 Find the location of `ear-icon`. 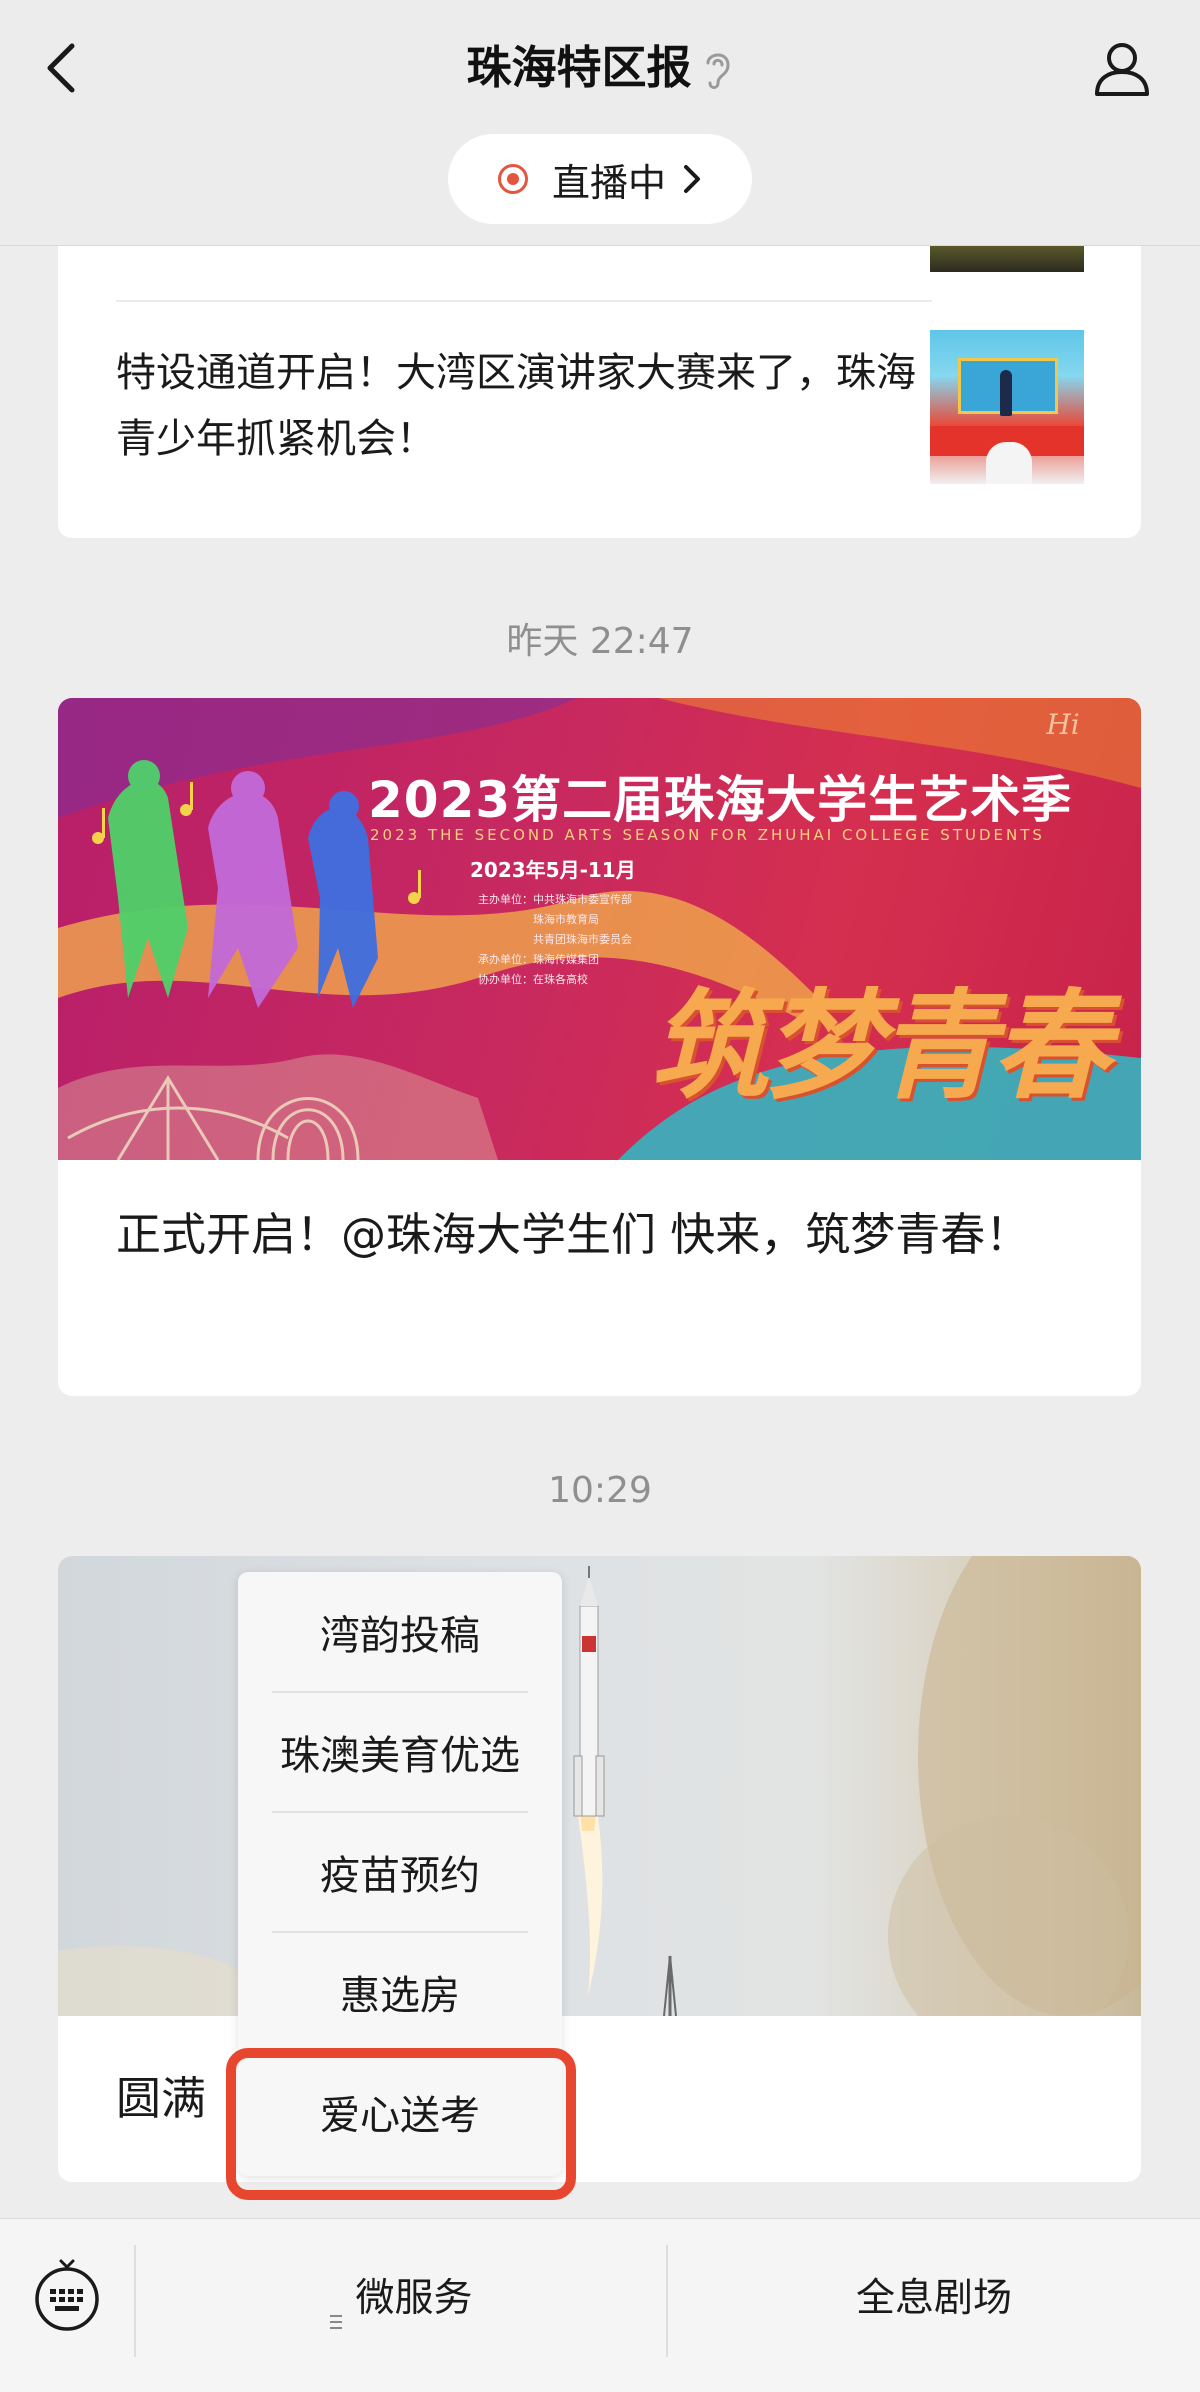

ear-icon is located at coordinates (718, 68).